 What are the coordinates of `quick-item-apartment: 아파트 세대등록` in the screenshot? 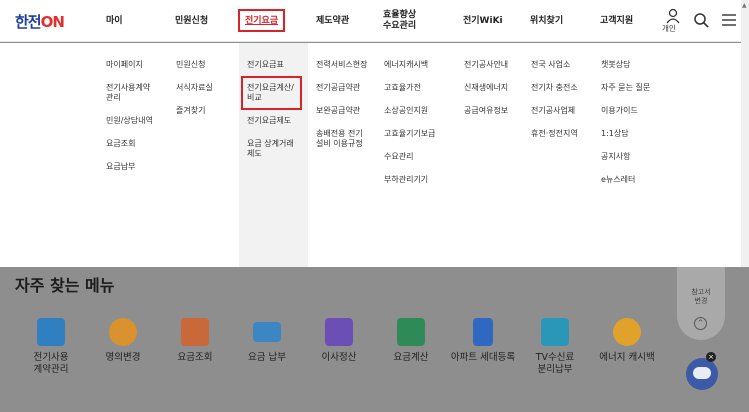 It's located at (483, 341).